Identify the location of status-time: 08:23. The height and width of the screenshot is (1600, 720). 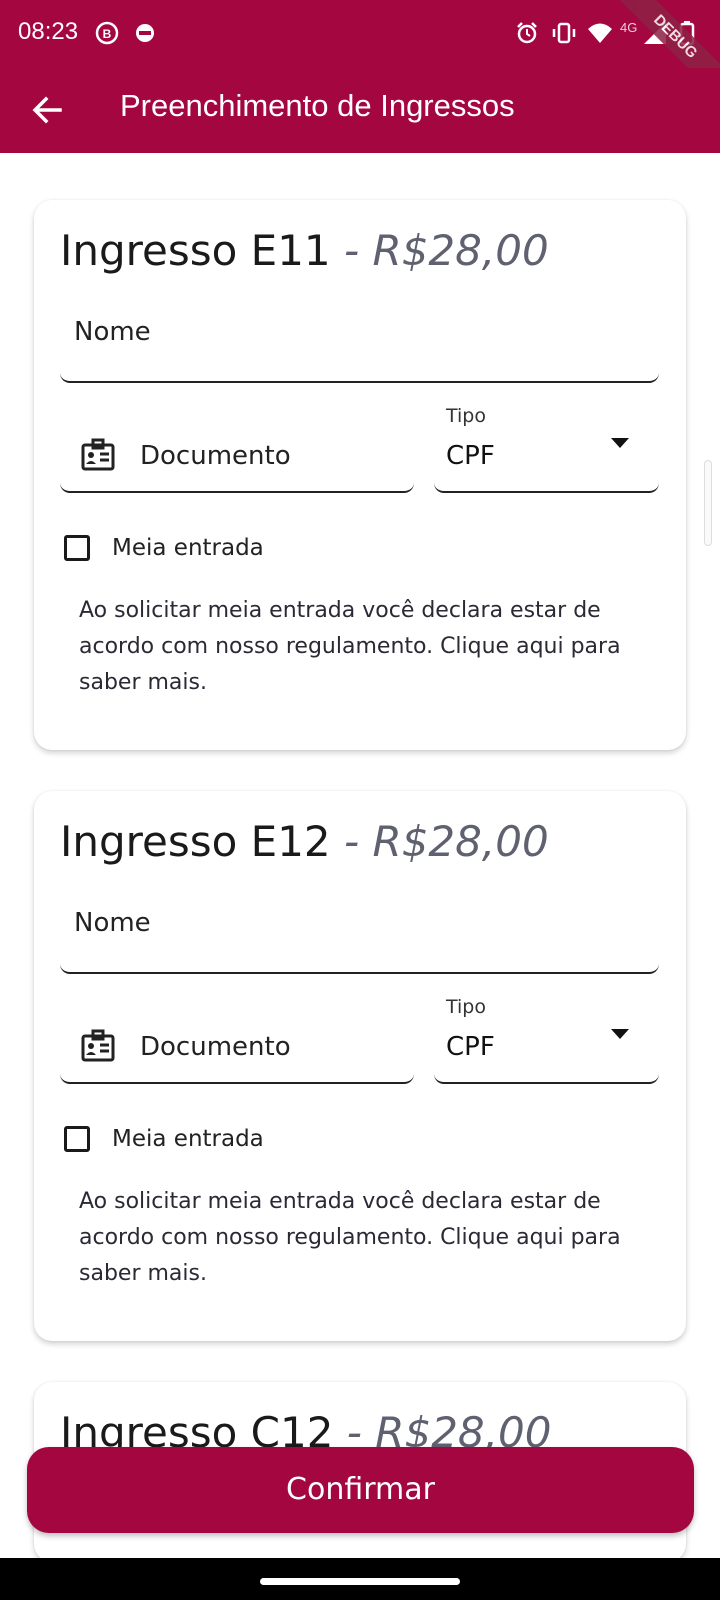
(48, 31).